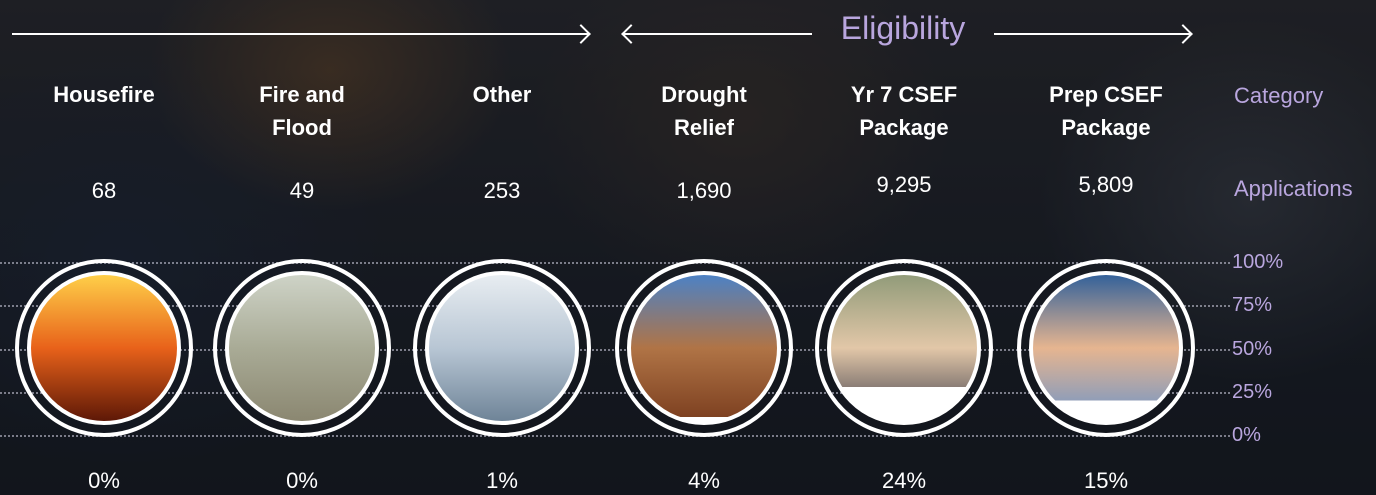 Image resolution: width=1376 pixels, height=495 pixels. What do you see at coordinates (302, 348) in the screenshot?
I see `flood-stop-sign-image` at bounding box center [302, 348].